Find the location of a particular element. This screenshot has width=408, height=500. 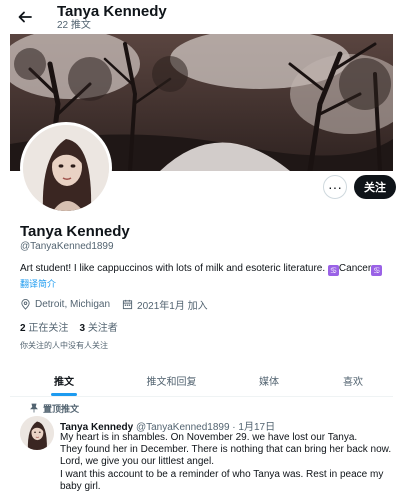

following-count: 2 is located at coordinates (23, 328).